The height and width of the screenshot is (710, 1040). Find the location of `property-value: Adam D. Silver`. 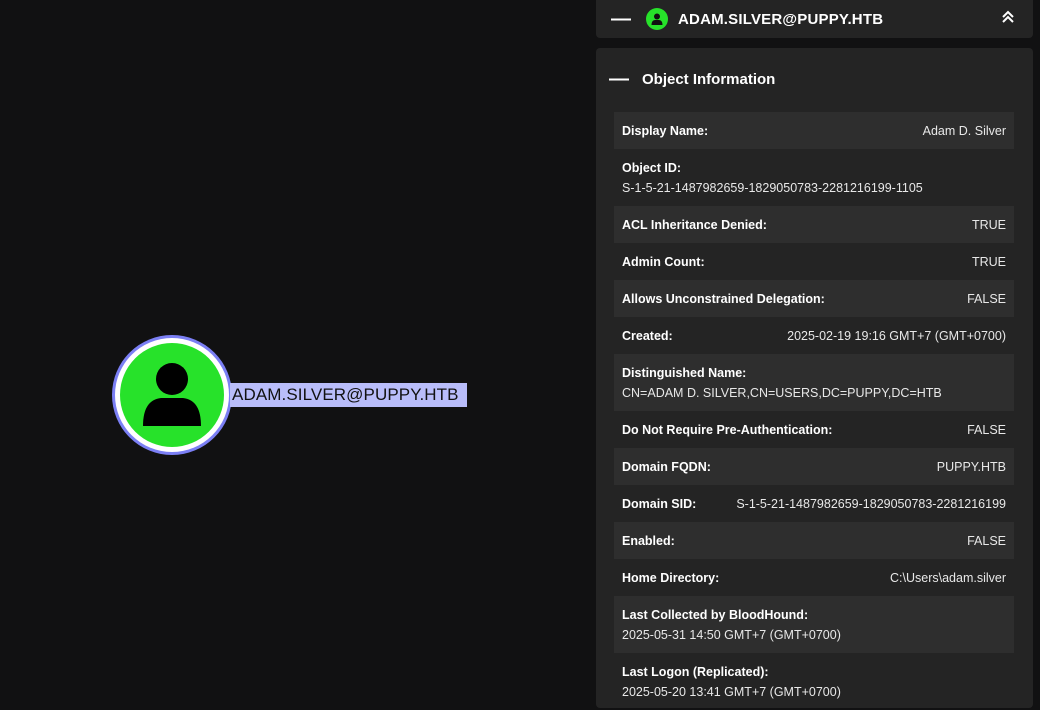

property-value: Adam D. Silver is located at coordinates (964, 130).